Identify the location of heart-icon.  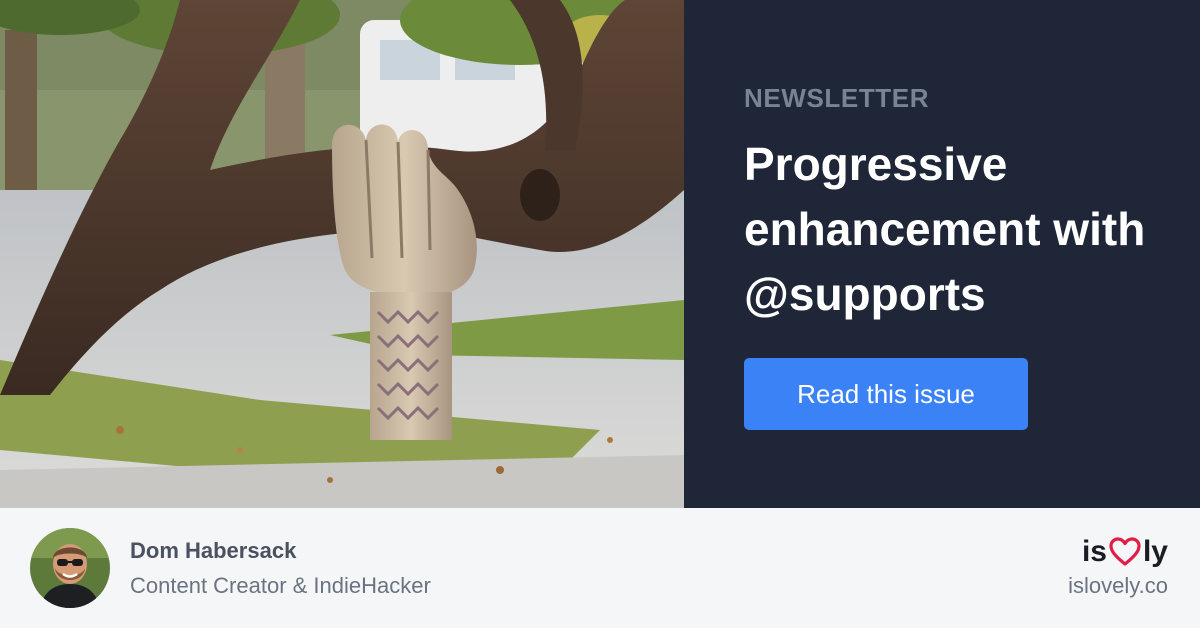
(1125, 552).